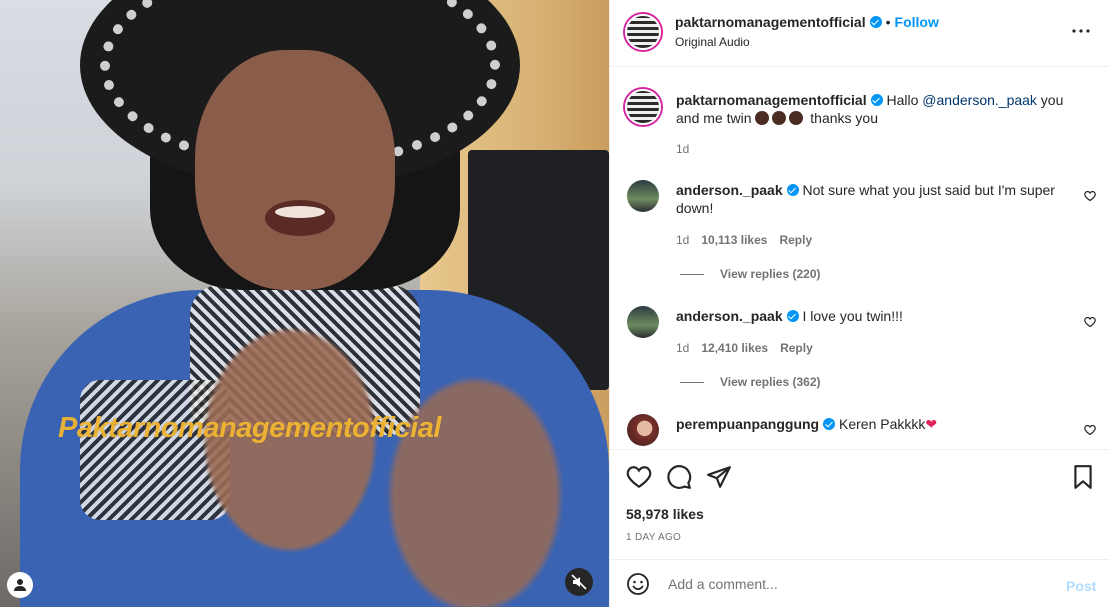  I want to click on video-watermark: Paktarnomanagementofficial, so click(249, 428).